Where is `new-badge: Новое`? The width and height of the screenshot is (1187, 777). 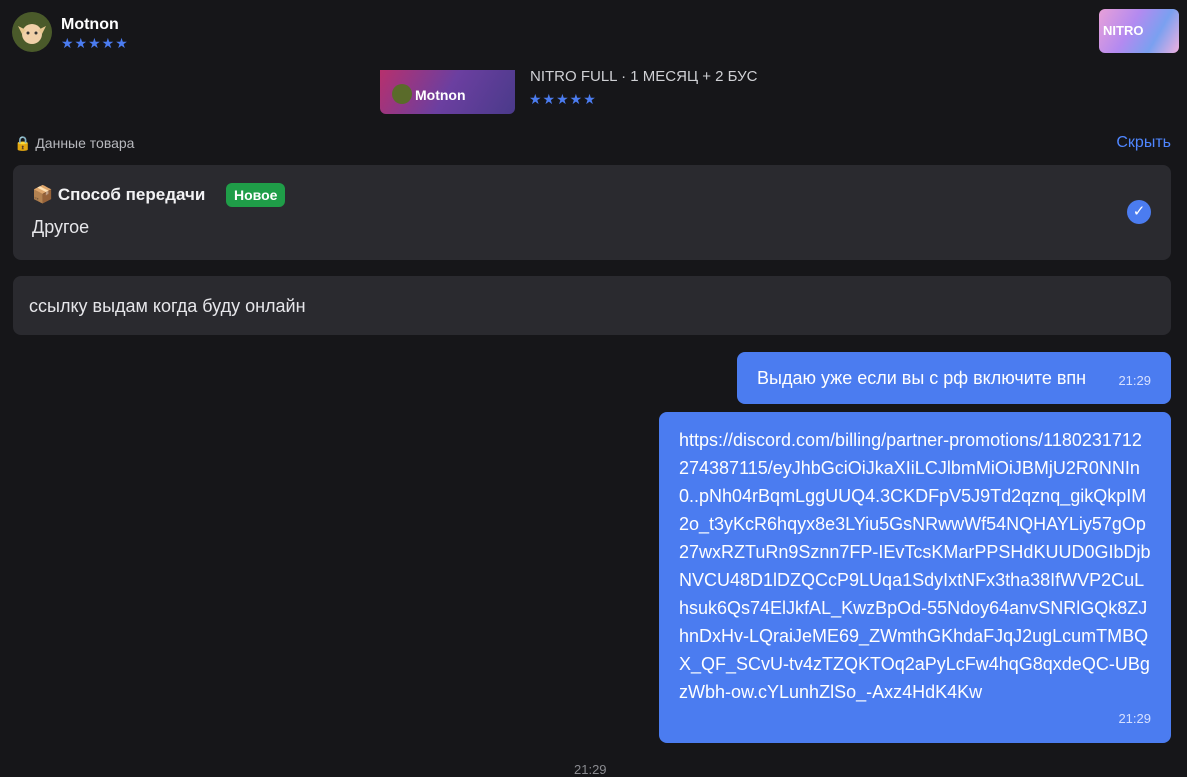
new-badge: Новое is located at coordinates (256, 195).